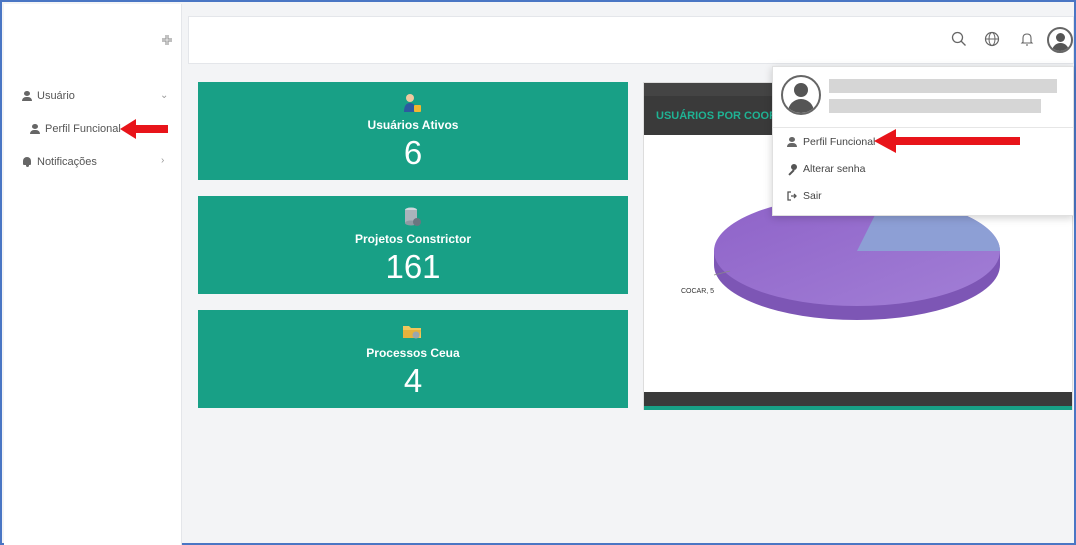  What do you see at coordinates (943, 86) in the screenshot?
I see `redacted-user-name` at bounding box center [943, 86].